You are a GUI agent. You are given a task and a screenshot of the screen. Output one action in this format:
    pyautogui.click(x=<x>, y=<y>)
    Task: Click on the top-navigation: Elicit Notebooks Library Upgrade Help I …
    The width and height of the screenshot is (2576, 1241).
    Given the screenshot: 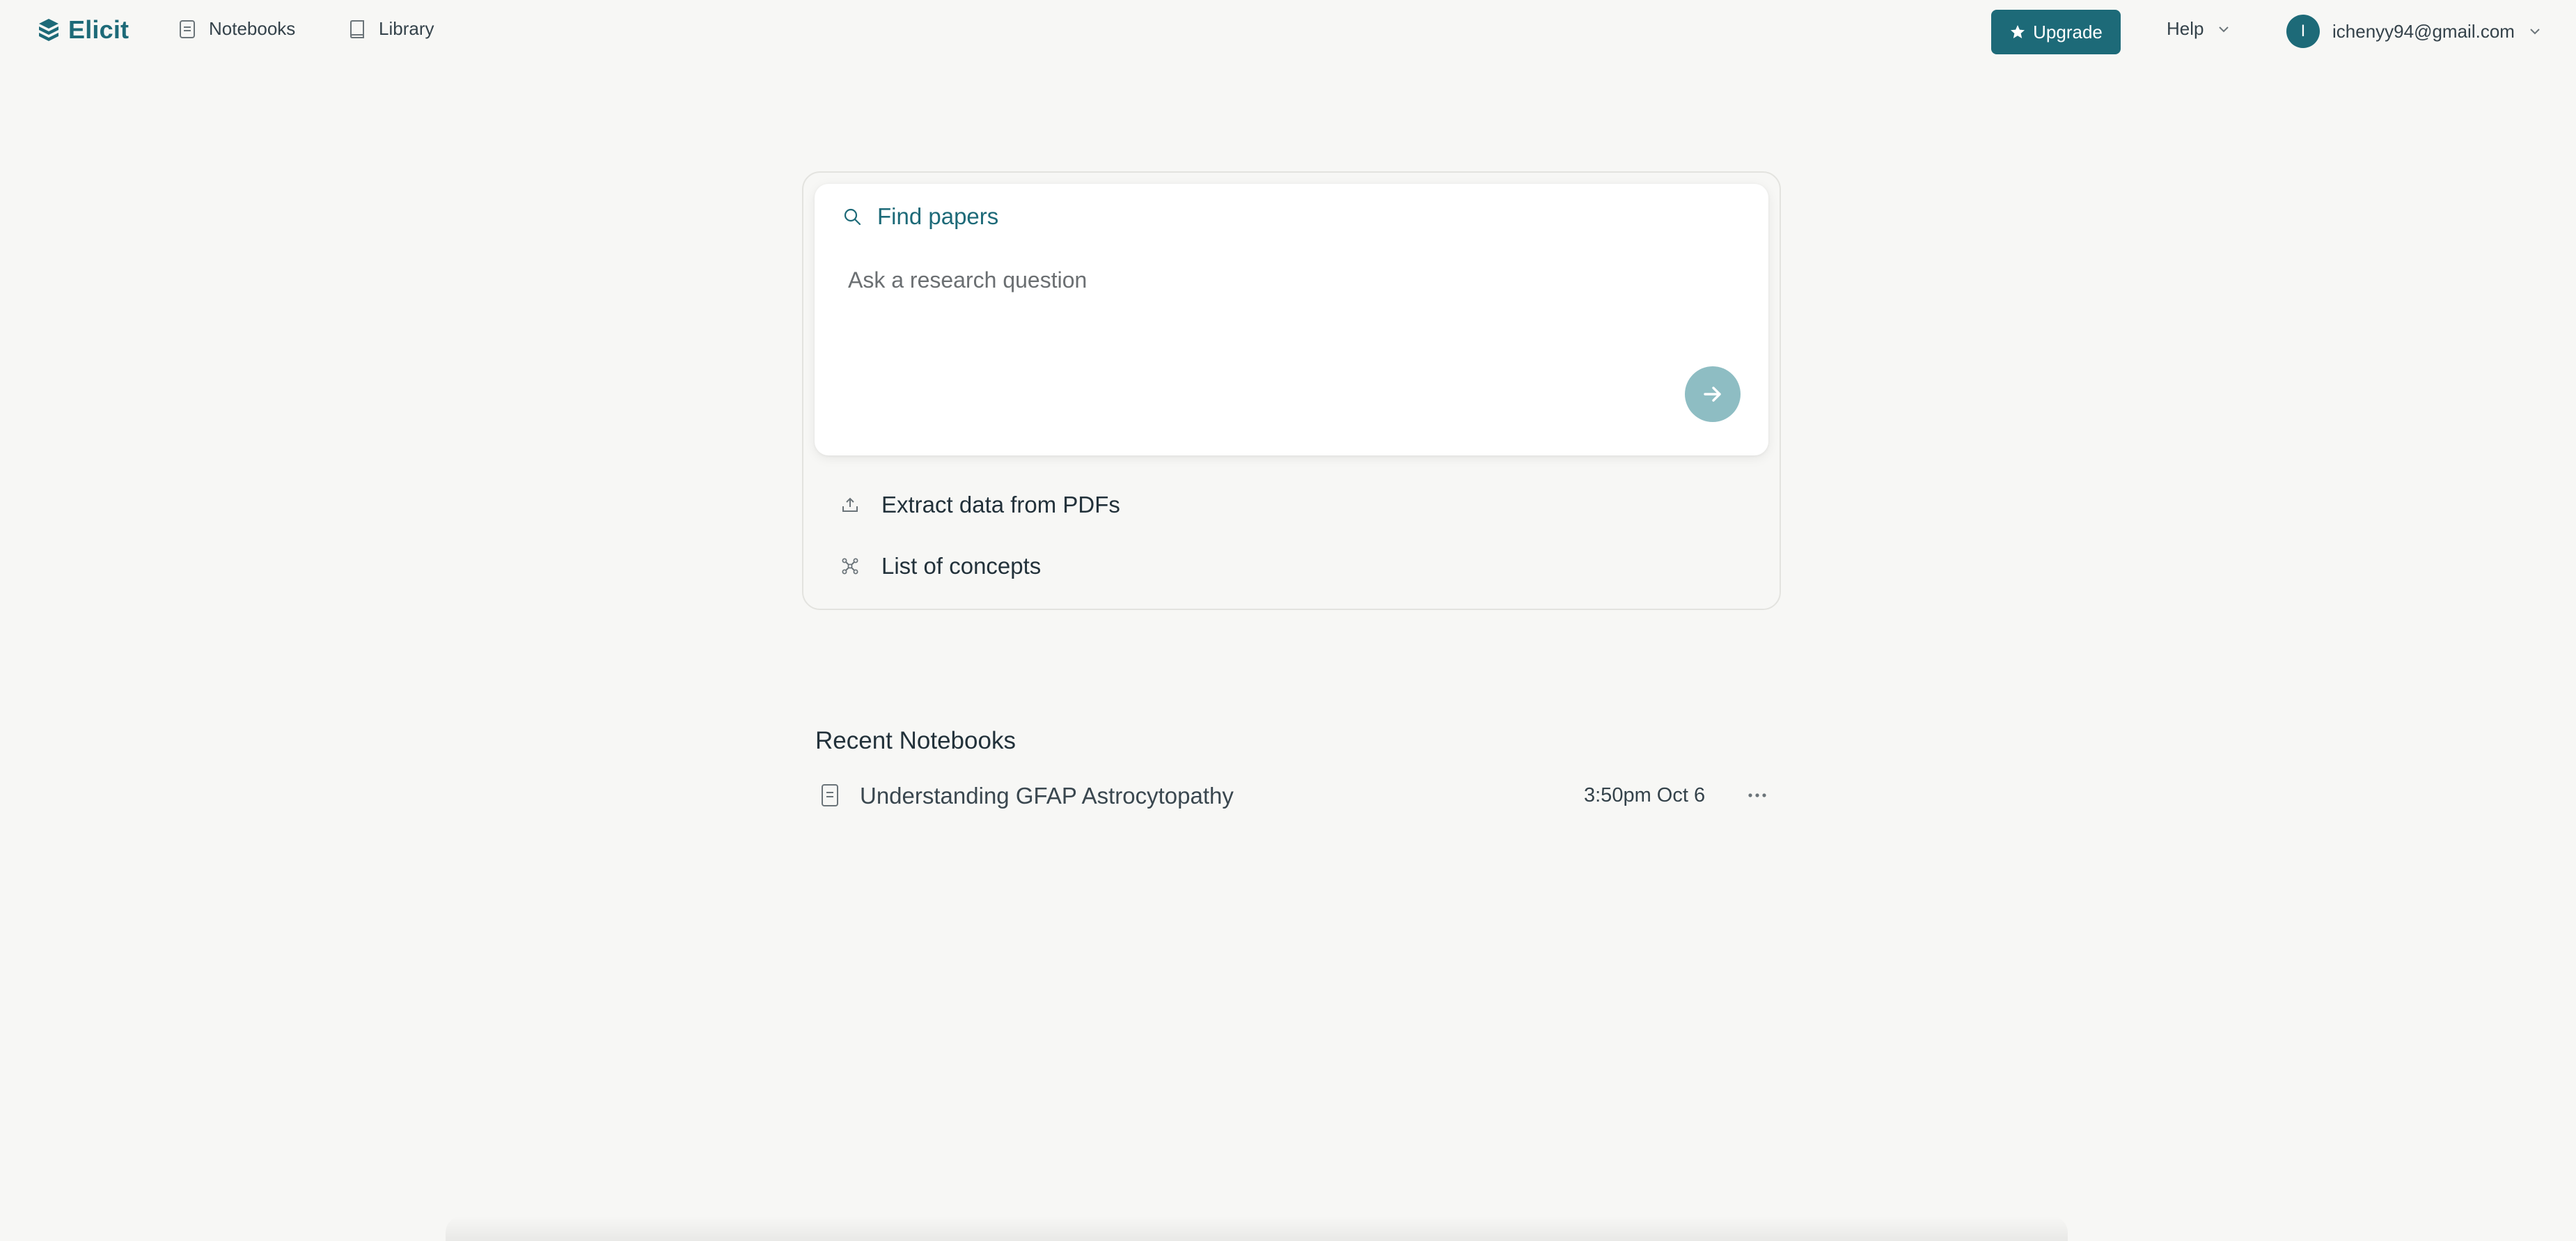 What is the action you would take?
    pyautogui.click(x=1288, y=32)
    